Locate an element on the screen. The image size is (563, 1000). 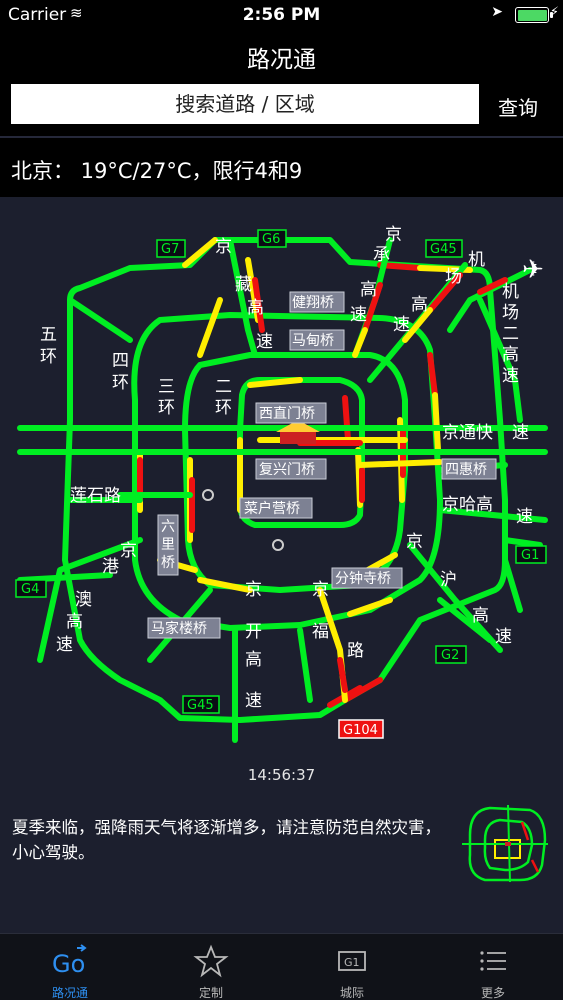
tab-more: 更多 is located at coordinates (493, 967).